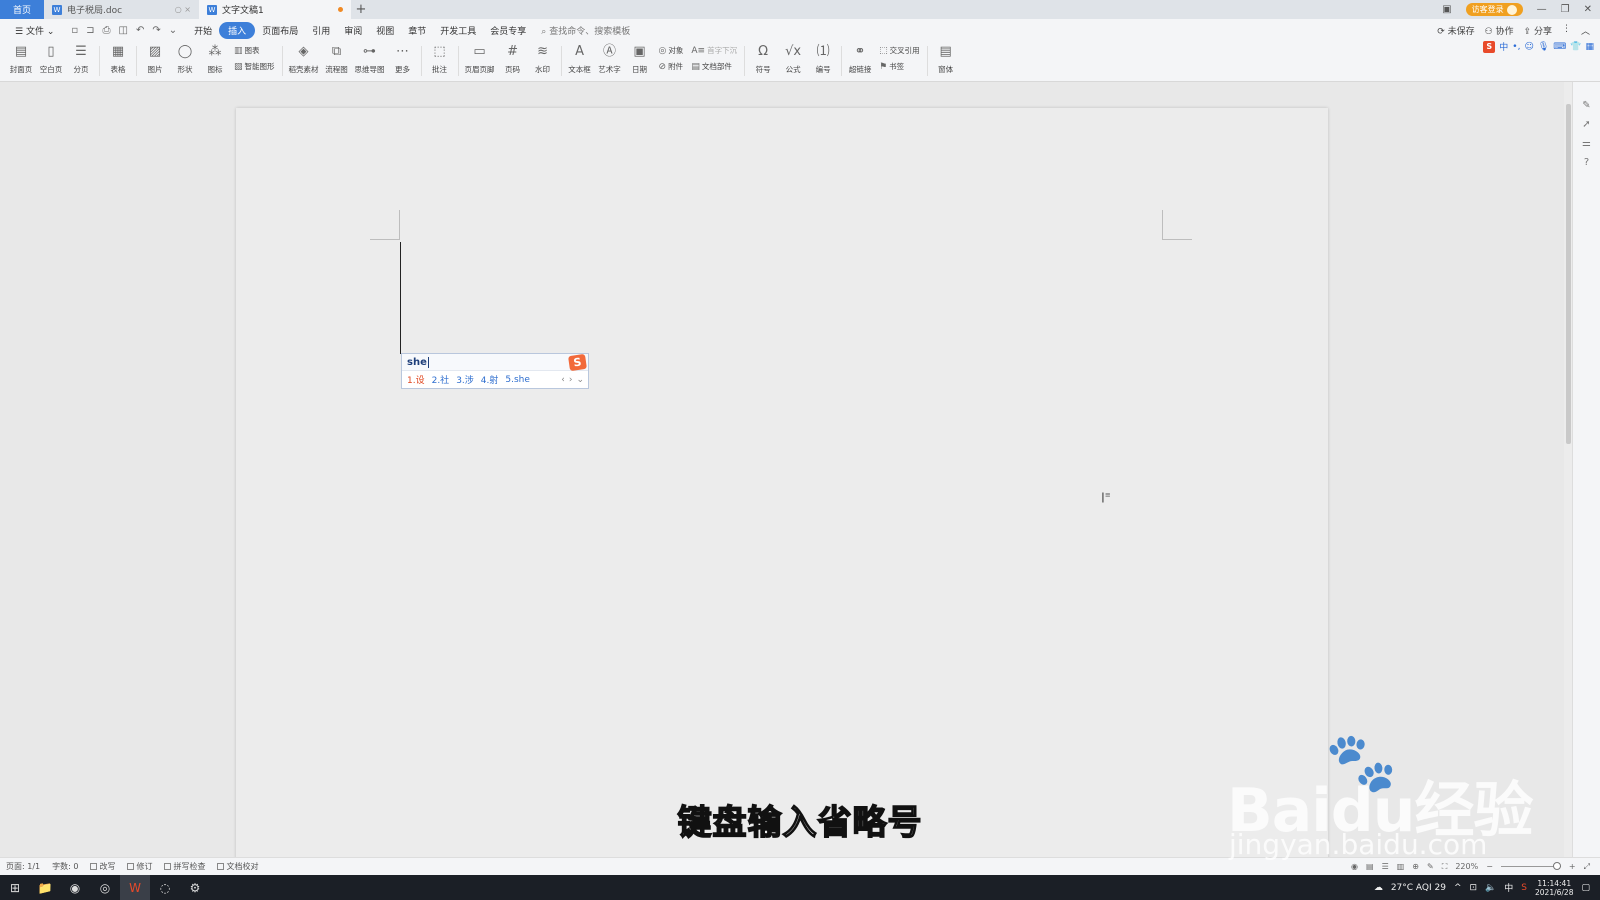 The width and height of the screenshot is (1600, 900). Describe the element at coordinates (1354, 866) in the screenshot. I see `eye-icon: ◉` at that location.